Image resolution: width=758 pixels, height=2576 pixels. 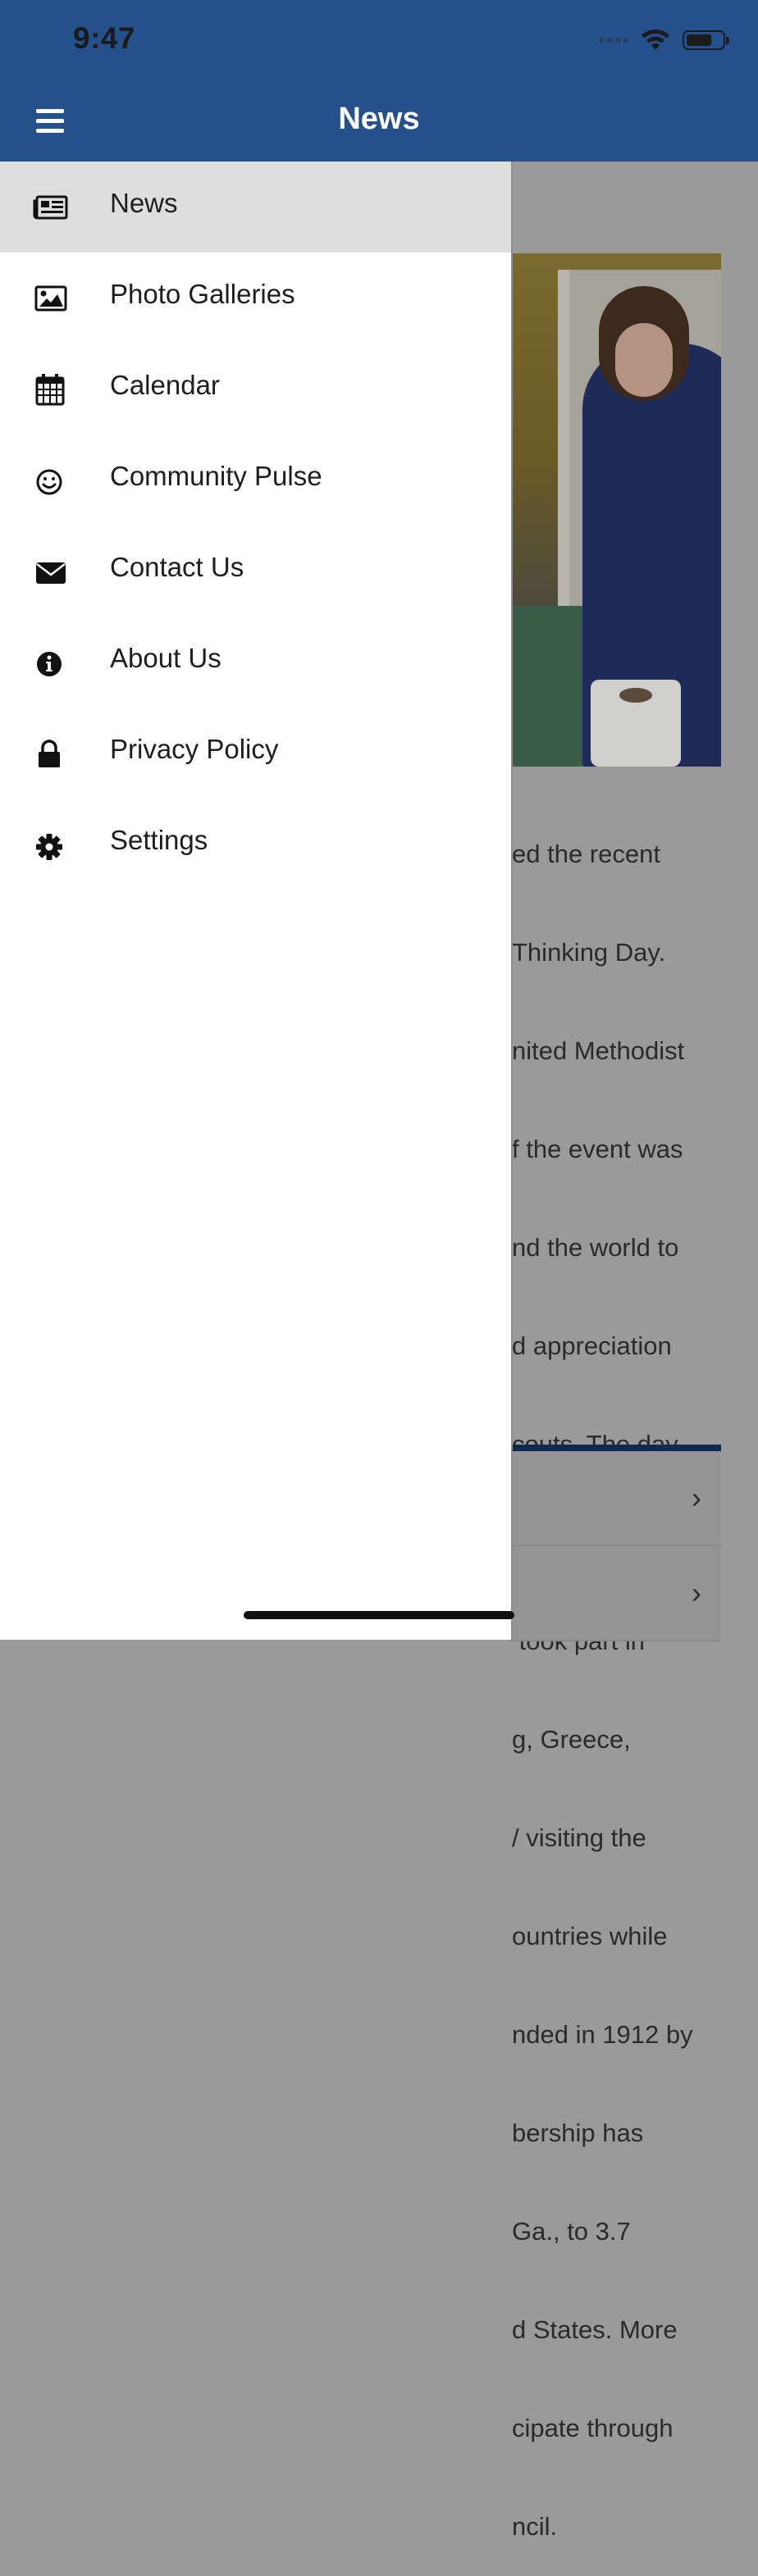 What do you see at coordinates (535, 2526) in the screenshot?
I see `article-line: ncil.` at bounding box center [535, 2526].